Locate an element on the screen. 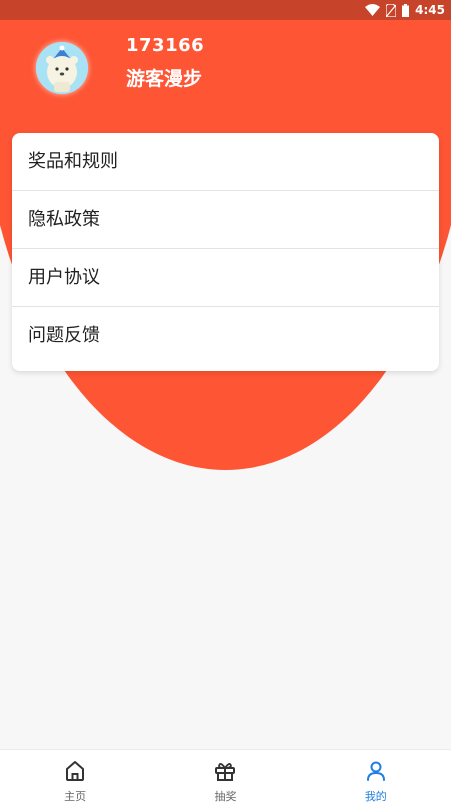 This screenshot has width=451, height=804. gift-icon is located at coordinates (225, 773).